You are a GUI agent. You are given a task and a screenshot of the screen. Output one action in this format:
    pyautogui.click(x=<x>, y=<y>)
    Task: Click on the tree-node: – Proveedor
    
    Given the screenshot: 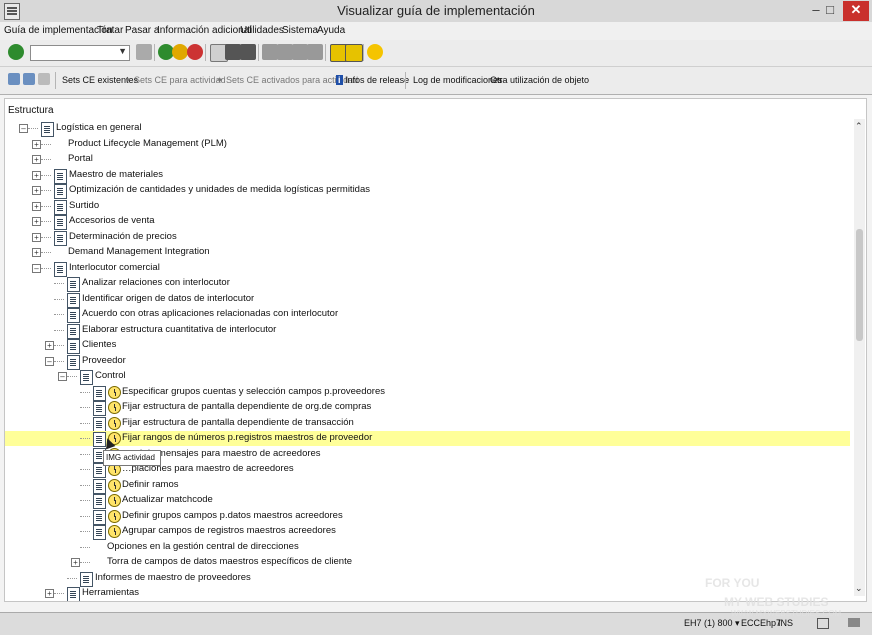 What is the action you would take?
    pyautogui.click(x=427, y=362)
    